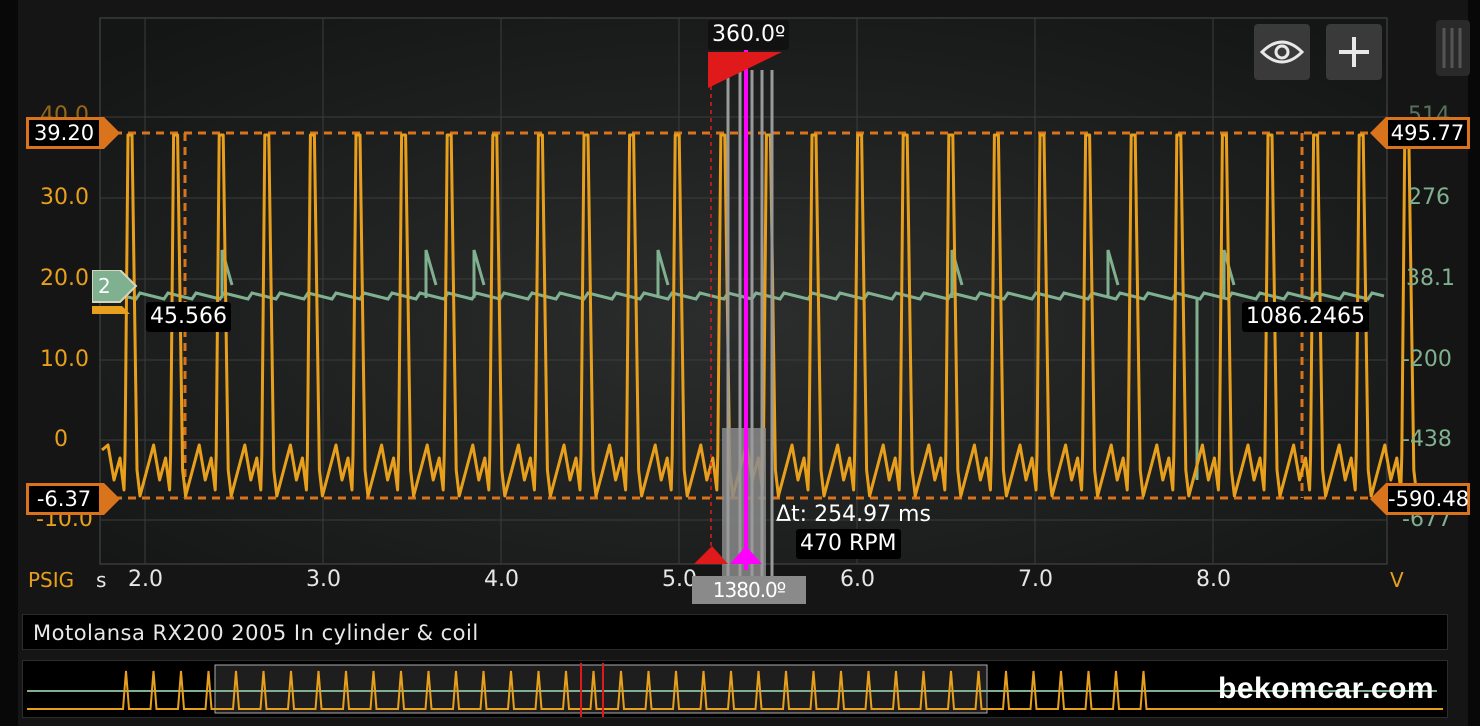 The height and width of the screenshot is (726, 1480). I want to click on toggle-visibility-button, so click(1282, 52).